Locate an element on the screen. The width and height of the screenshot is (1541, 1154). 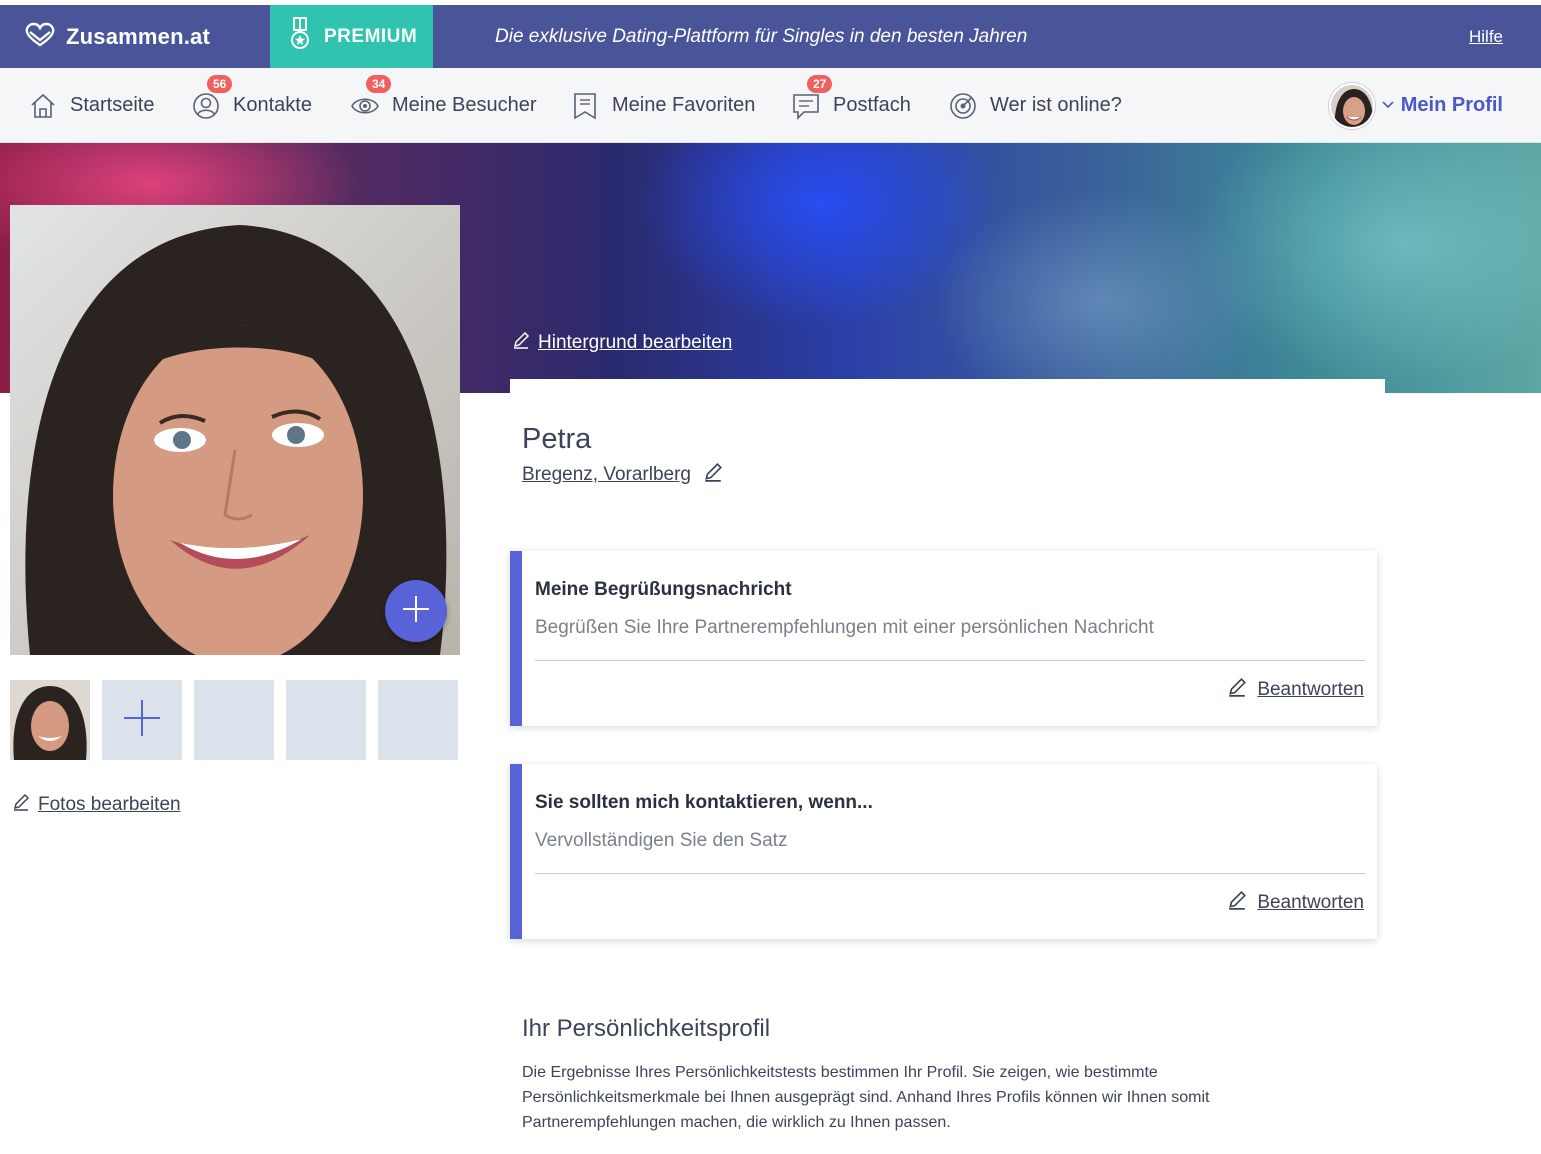
nav-item-besucher: 34 Meine Besucher is located at coordinates (443, 105).